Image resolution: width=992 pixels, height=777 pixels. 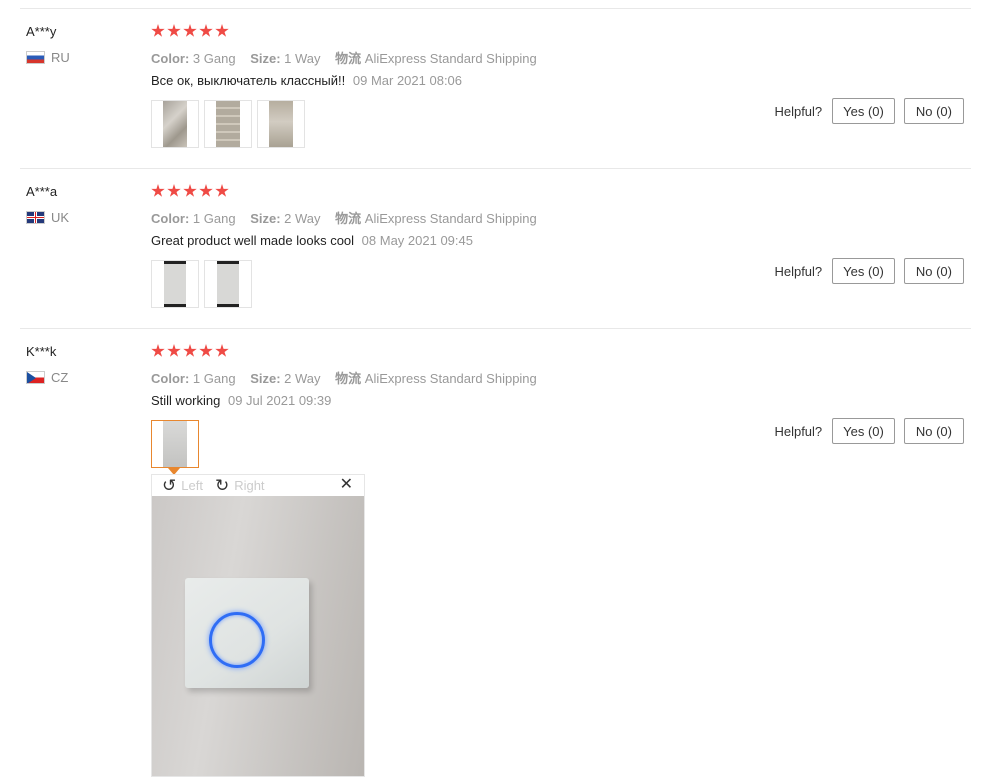 I want to click on review-body: Great product well made looks cool, so click(x=253, y=240).